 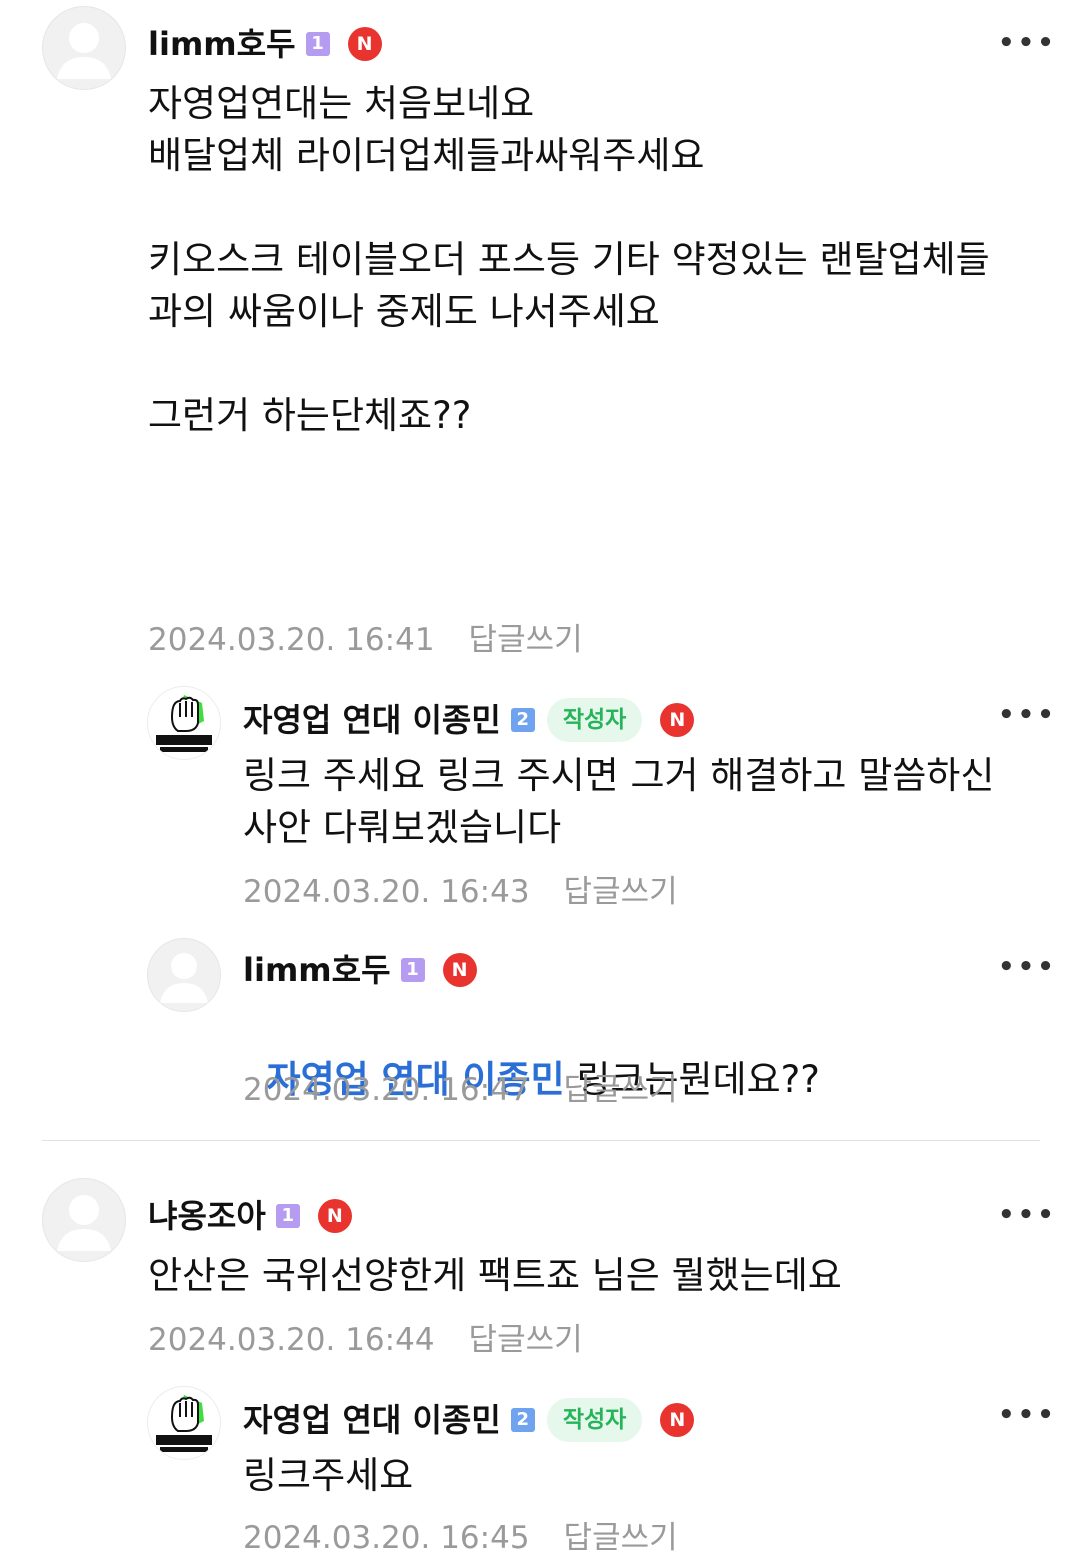 I want to click on comment-text: 안산은 국위선양한게 팩트죠 님은 뭘했는데요, so click(x=495, y=1275).